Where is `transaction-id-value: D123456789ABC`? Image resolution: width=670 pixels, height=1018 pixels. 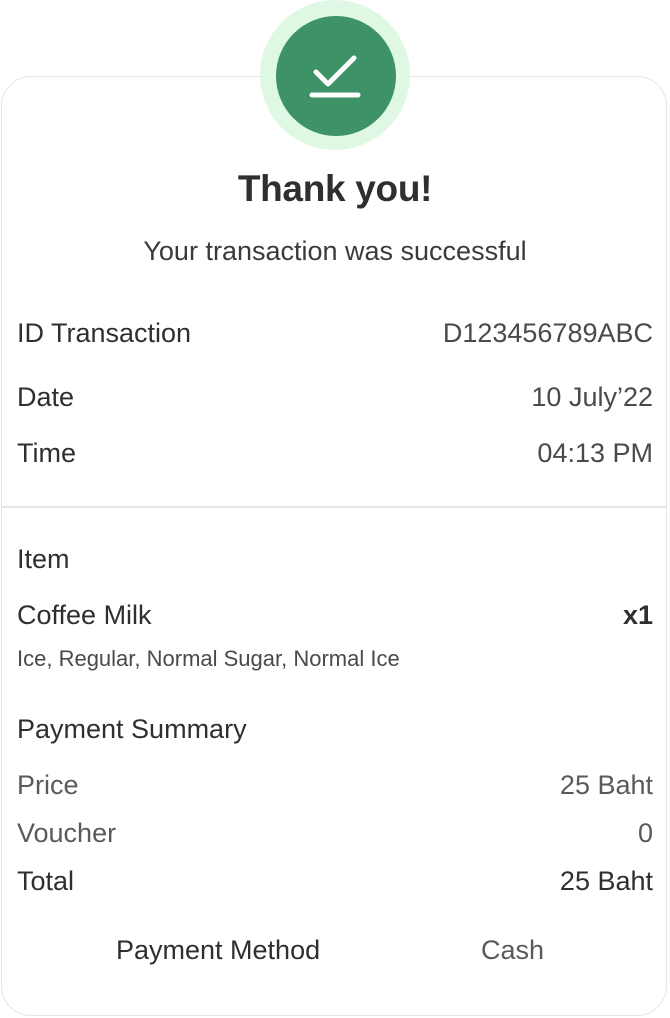
transaction-id-value: D123456789ABC is located at coordinates (547, 333).